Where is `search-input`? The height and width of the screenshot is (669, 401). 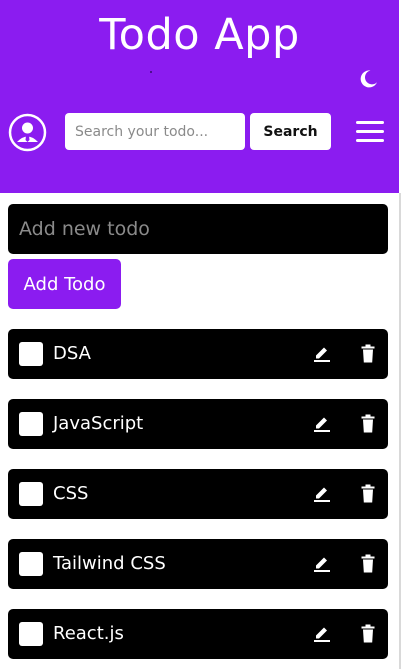 search-input is located at coordinates (155, 131).